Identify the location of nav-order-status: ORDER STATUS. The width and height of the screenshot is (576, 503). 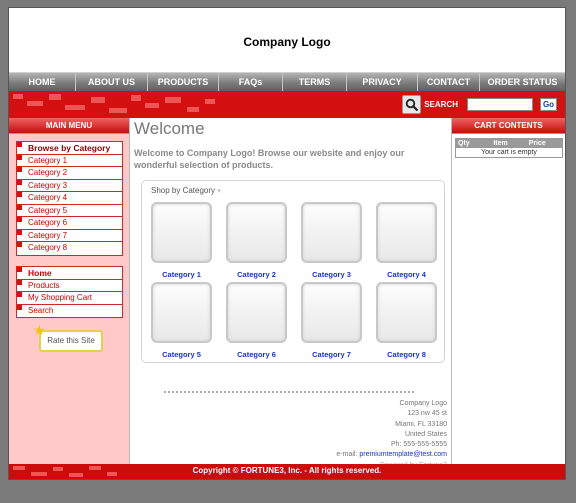
(522, 82).